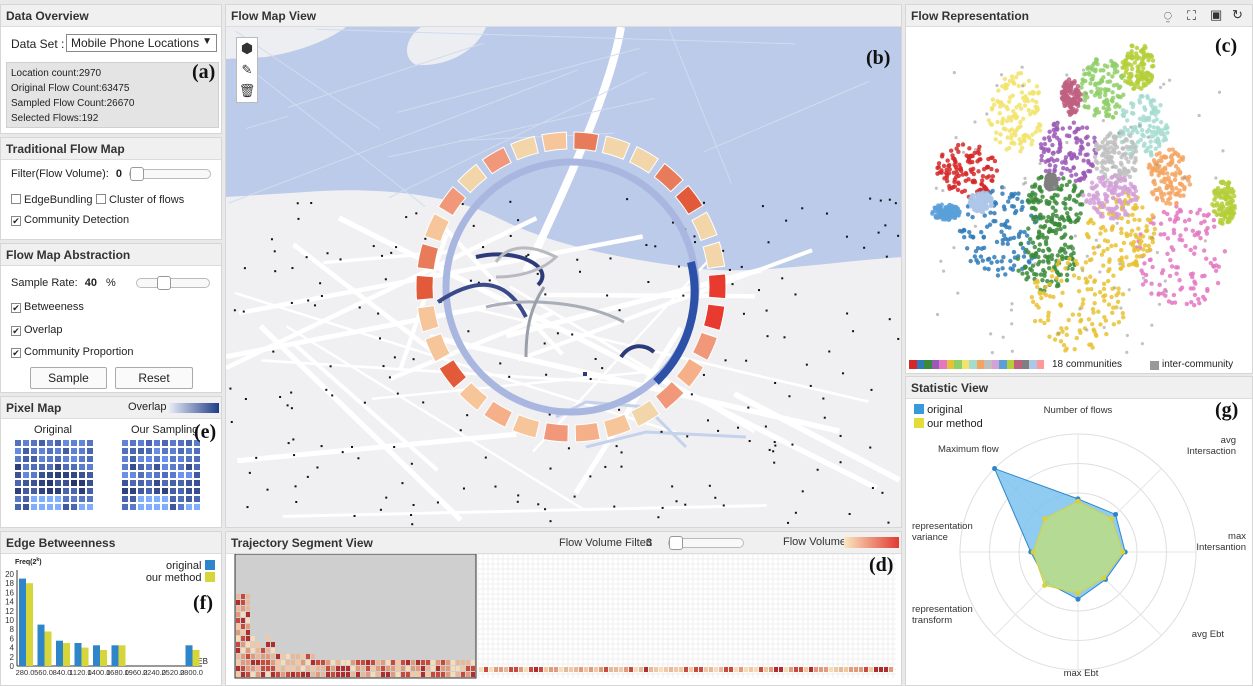 This screenshot has width=1253, height=686. I want to click on radar-axis-label-line: variance, so click(930, 537).